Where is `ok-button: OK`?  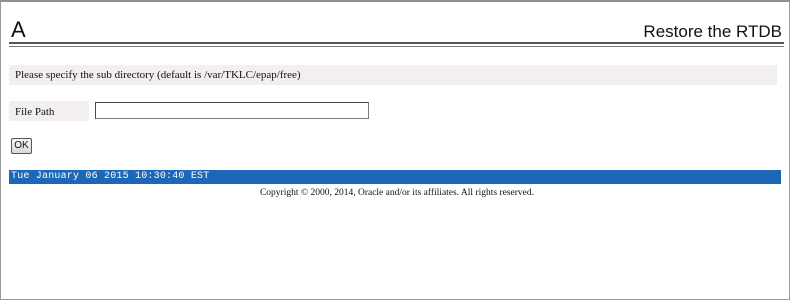
ok-button: OK is located at coordinates (21, 146).